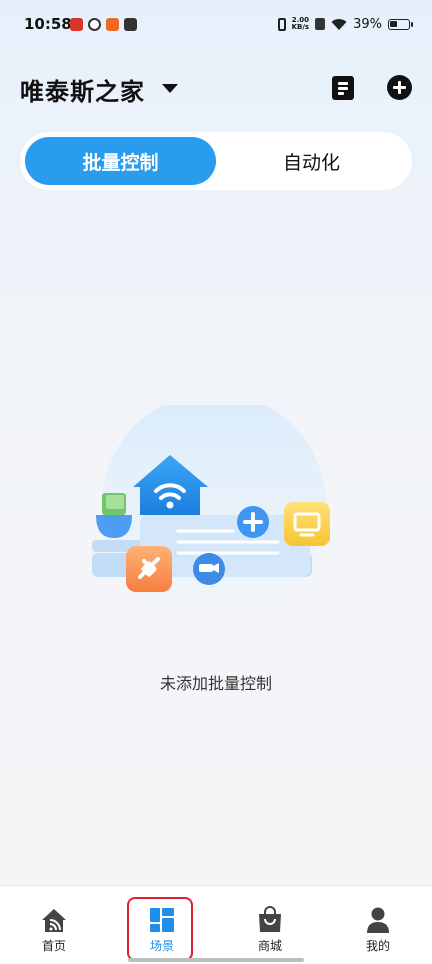 This screenshot has width=432, height=964. What do you see at coordinates (170, 88) in the screenshot?
I see `caret-down-icon` at bounding box center [170, 88].